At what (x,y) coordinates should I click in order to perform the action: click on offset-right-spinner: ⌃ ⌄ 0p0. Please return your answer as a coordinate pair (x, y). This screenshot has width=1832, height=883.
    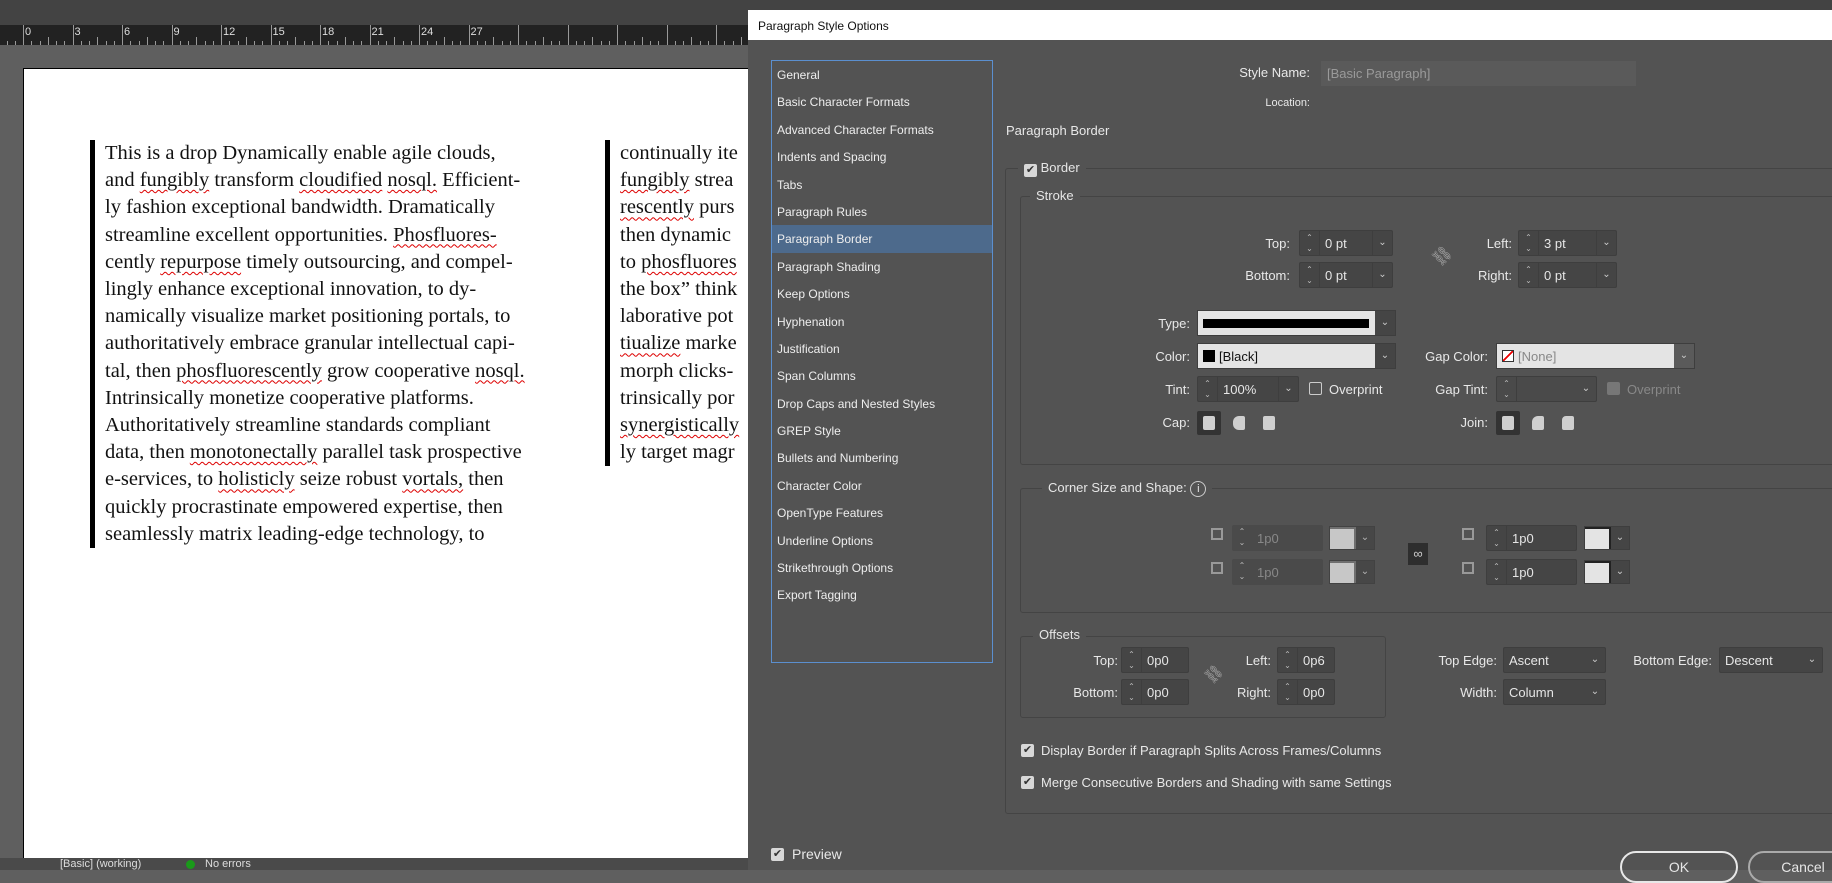
    Looking at the image, I should click on (1306, 692).